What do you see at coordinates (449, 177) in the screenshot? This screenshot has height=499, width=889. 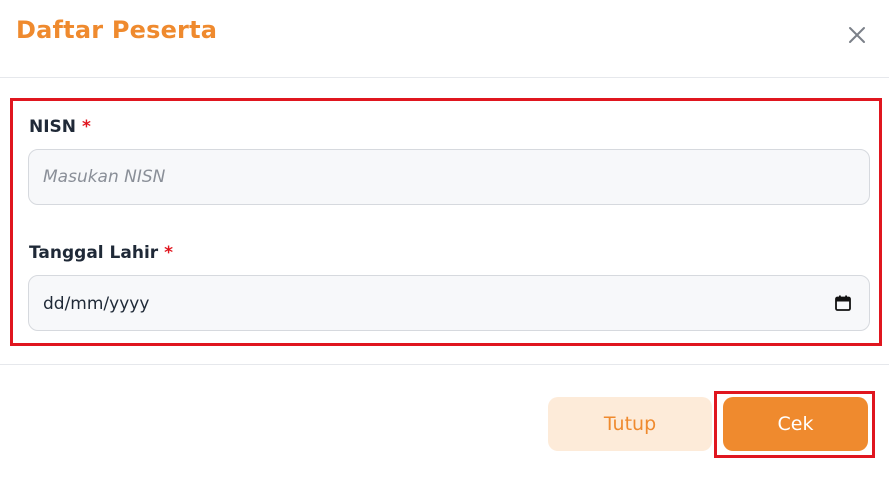 I see `nisn-input` at bounding box center [449, 177].